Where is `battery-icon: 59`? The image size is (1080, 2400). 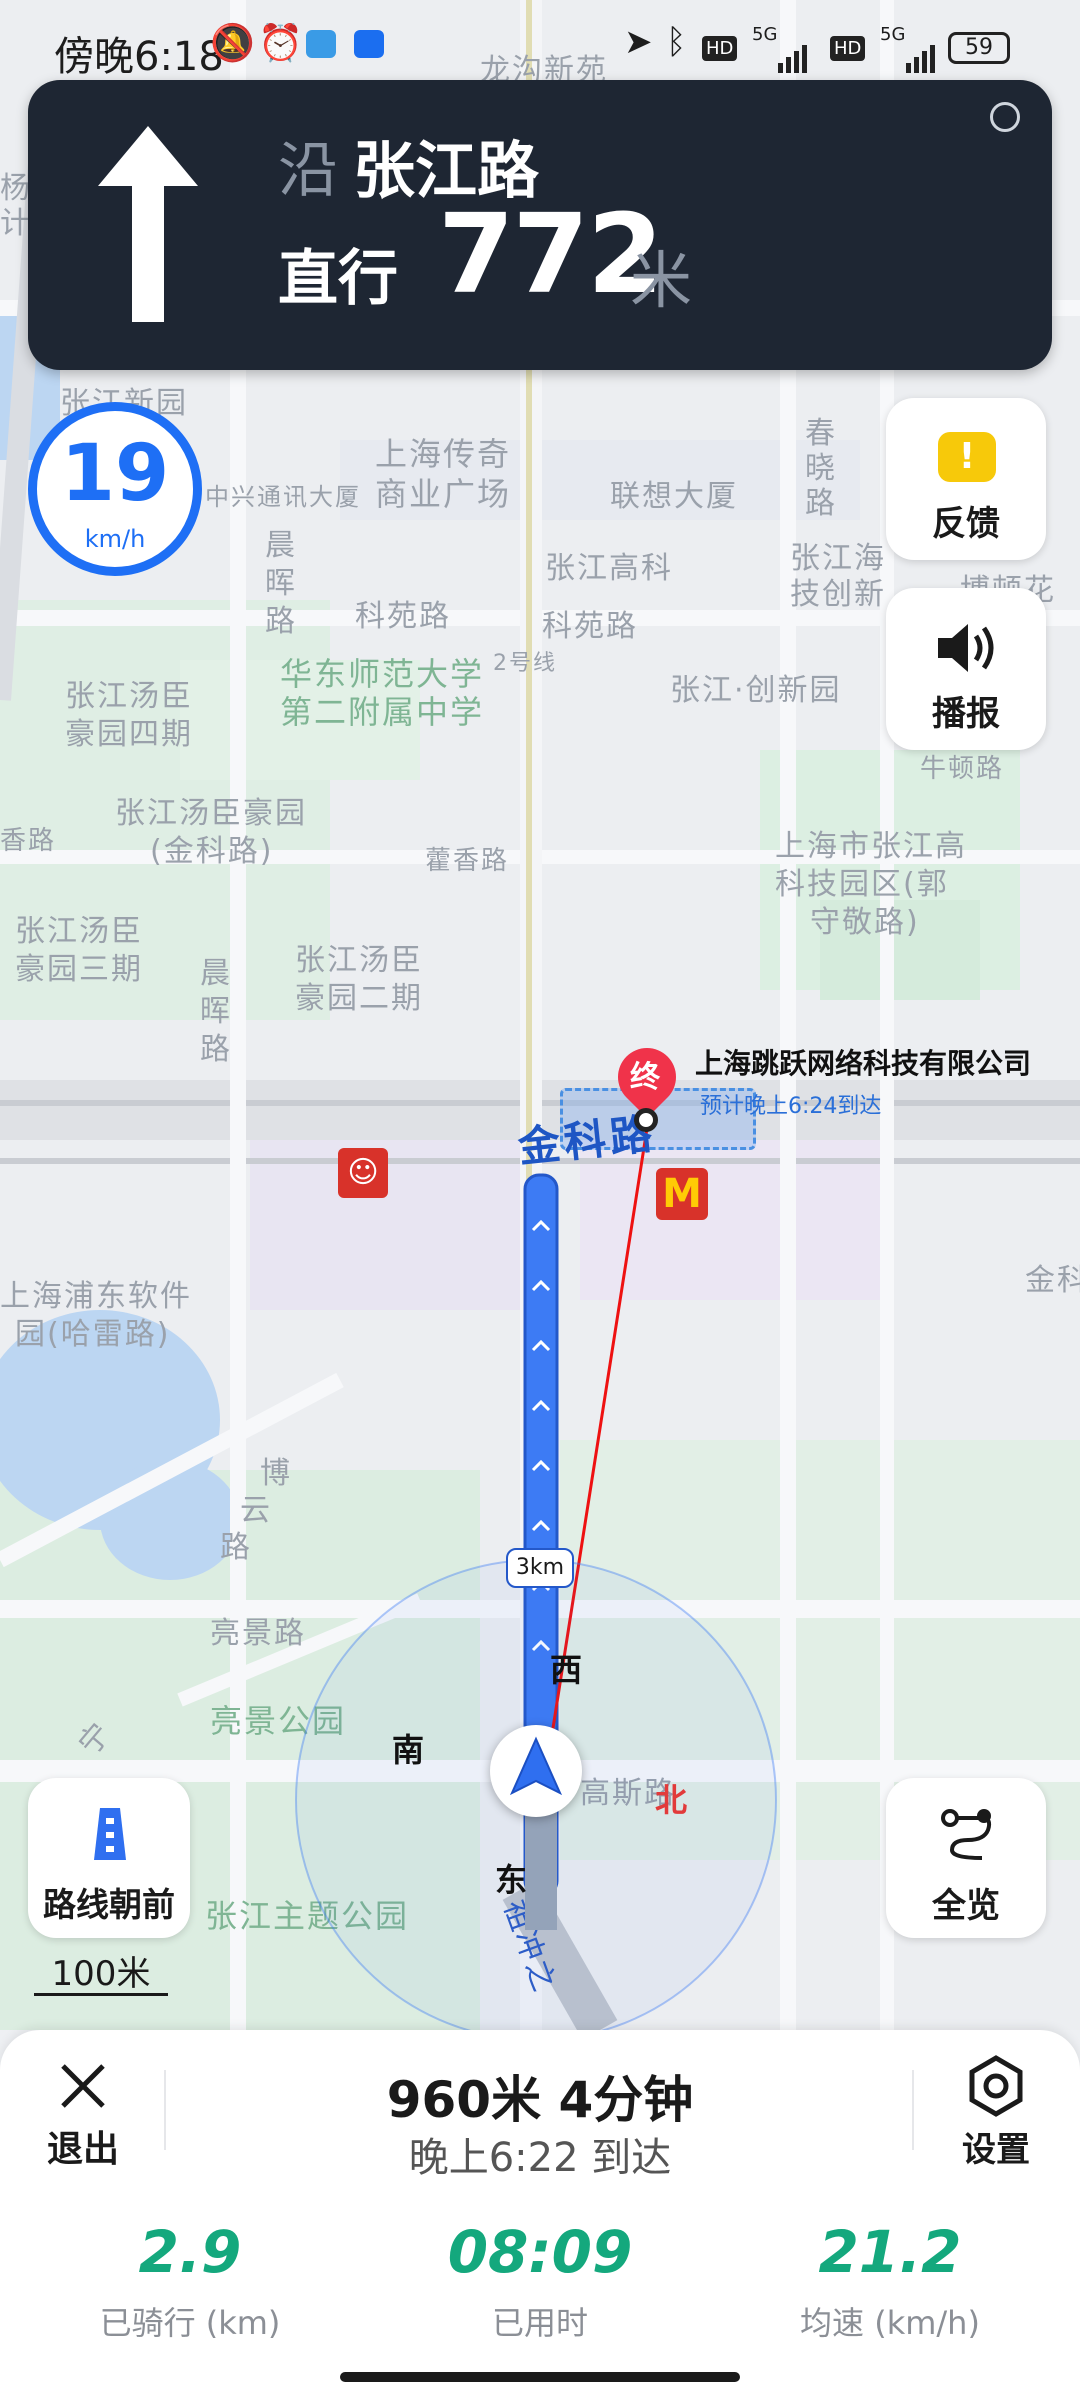
battery-icon: 59 is located at coordinates (979, 48).